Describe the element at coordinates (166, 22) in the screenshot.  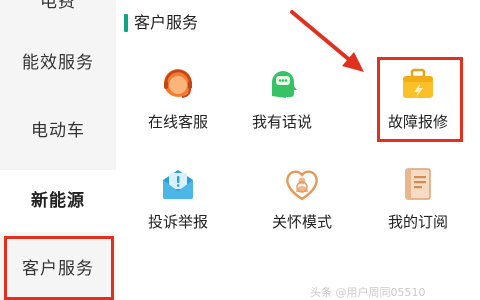
I see `section-title: 客户服务` at that location.